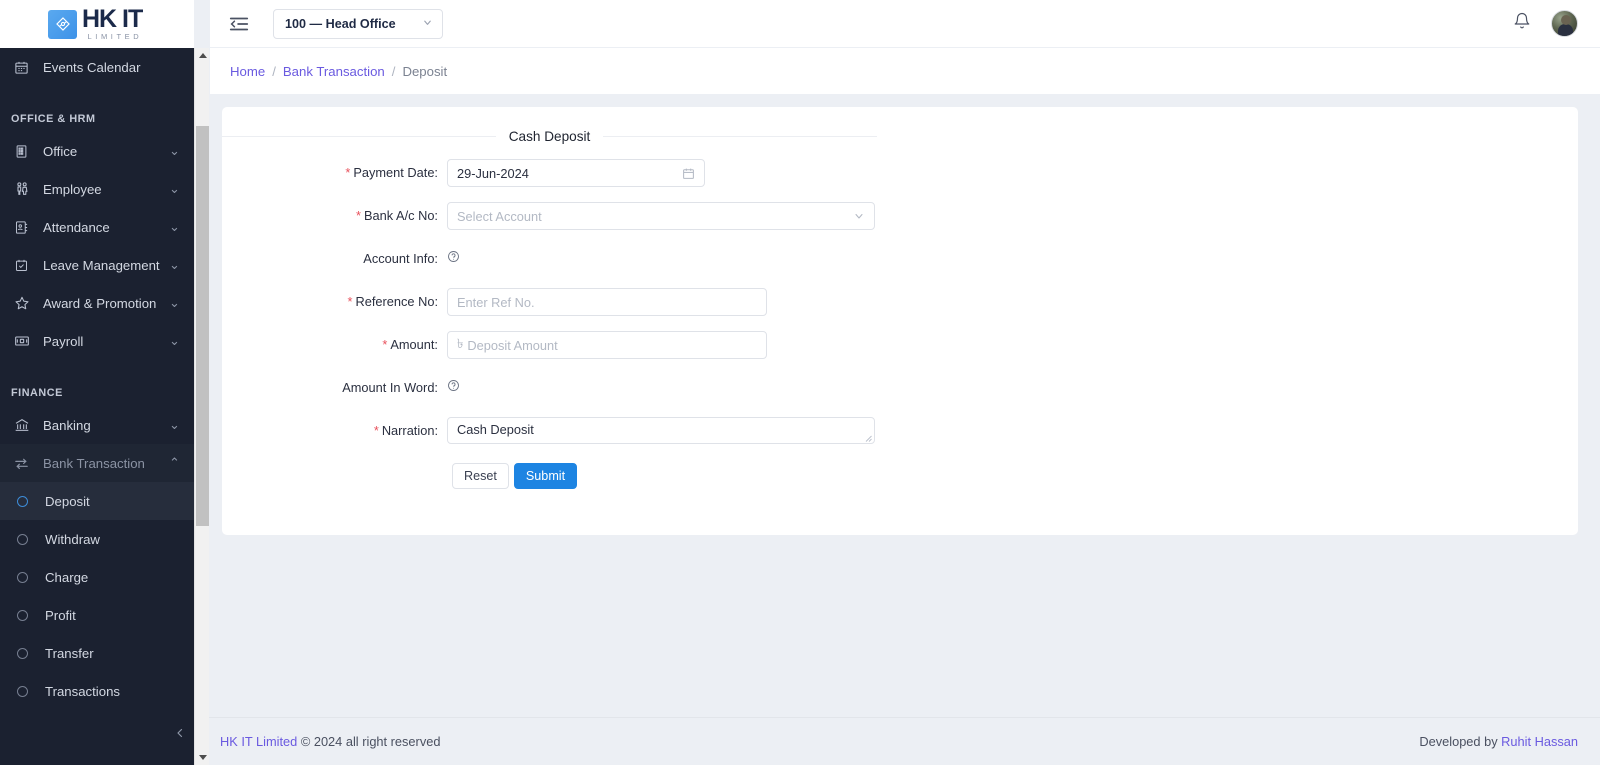  I want to click on sidebar-item-employee: Employee ⌄, so click(97, 189).